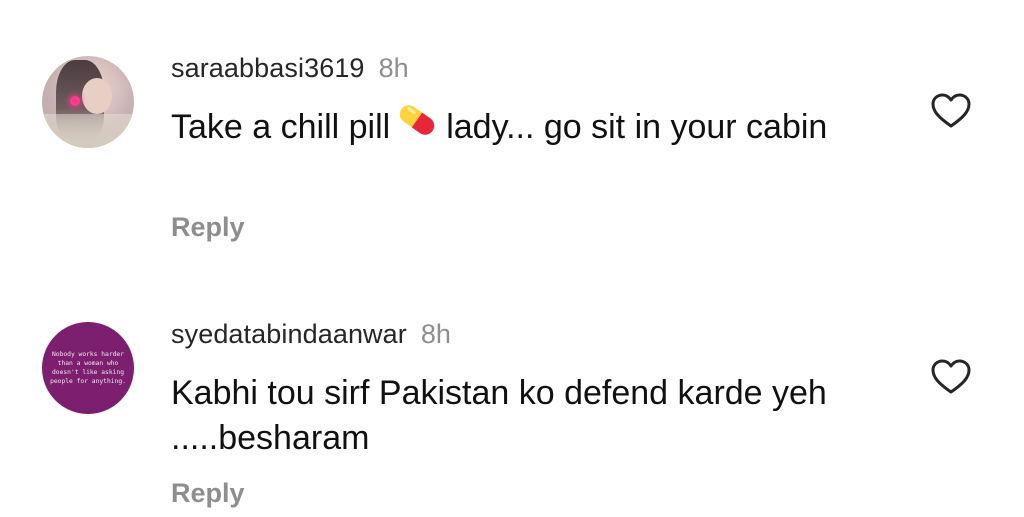 The height and width of the screenshot is (517, 1024). What do you see at coordinates (88, 131) in the screenshot?
I see `avatar-background` at bounding box center [88, 131].